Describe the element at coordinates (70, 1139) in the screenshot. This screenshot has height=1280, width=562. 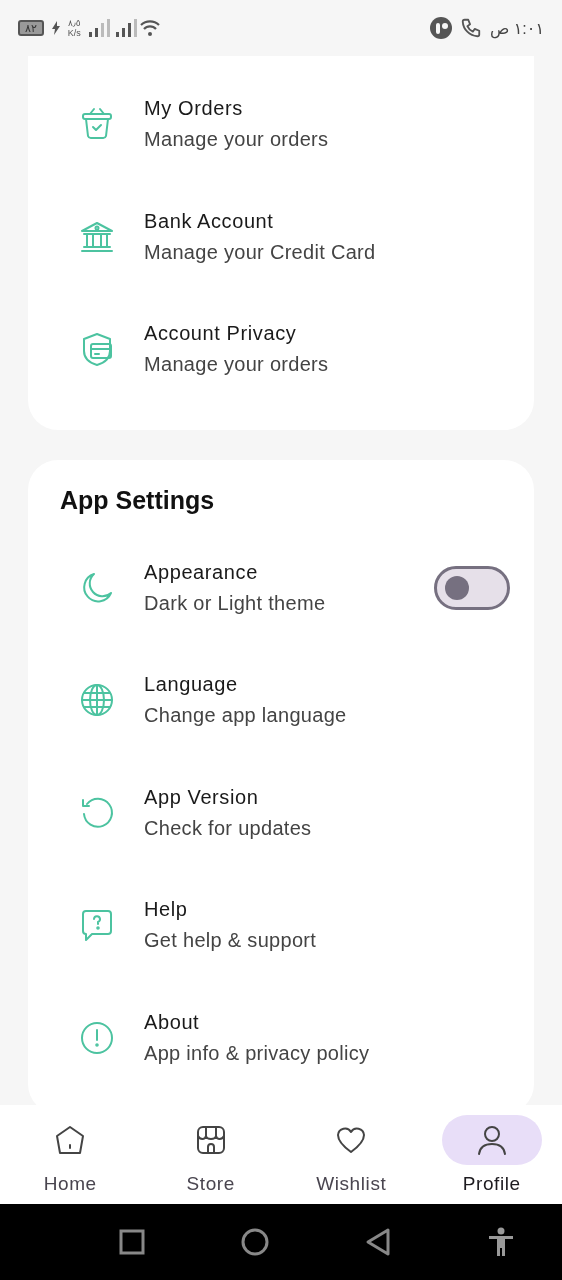
I see `home-icon` at that location.